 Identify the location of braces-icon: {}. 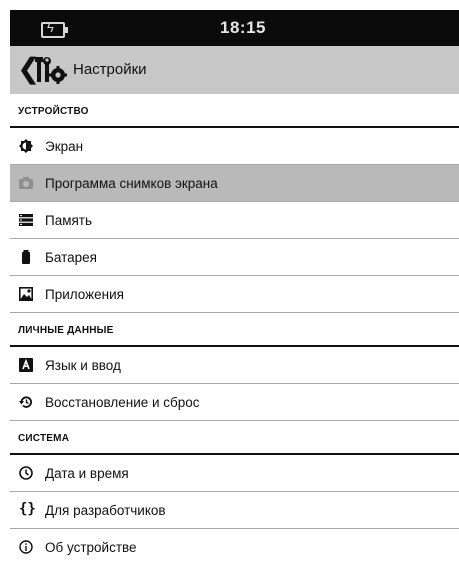
(27, 509).